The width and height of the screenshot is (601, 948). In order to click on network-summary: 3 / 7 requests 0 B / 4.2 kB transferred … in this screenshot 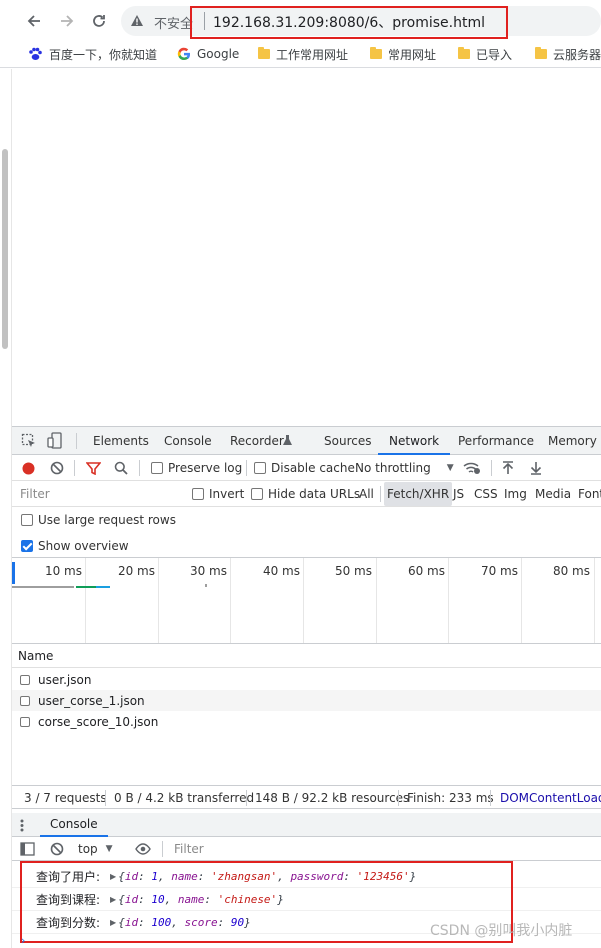, I will do `click(306, 797)`.